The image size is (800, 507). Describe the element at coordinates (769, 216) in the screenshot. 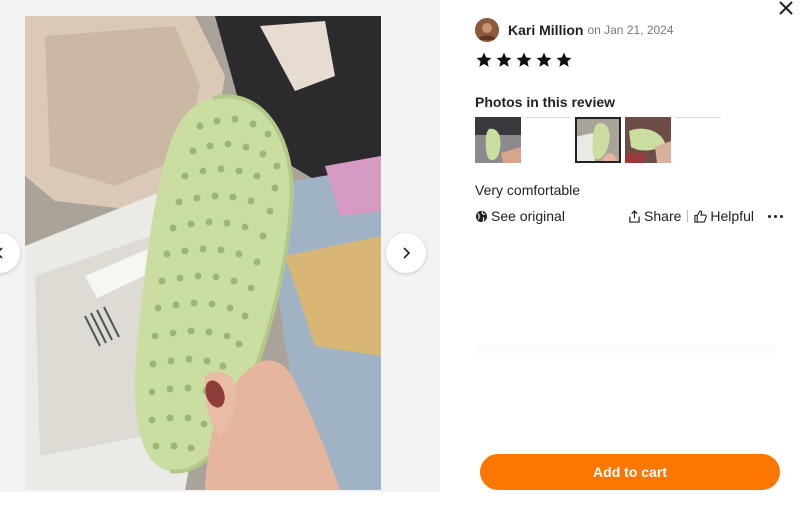

I see `more-icon` at that location.